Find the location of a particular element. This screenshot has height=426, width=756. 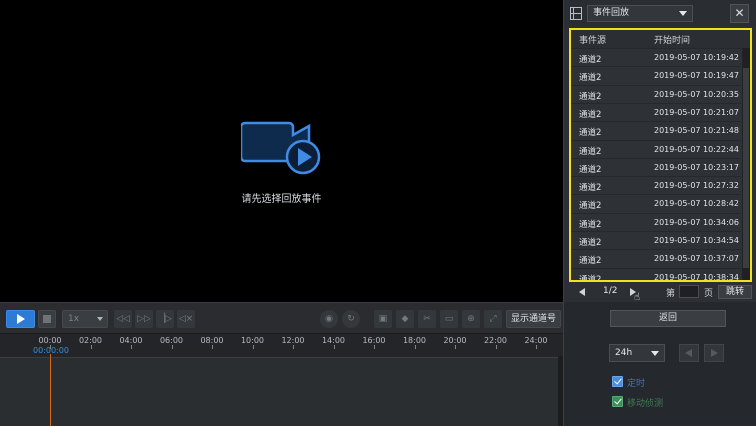

tick-label: 20:00 is located at coordinates (455, 340).